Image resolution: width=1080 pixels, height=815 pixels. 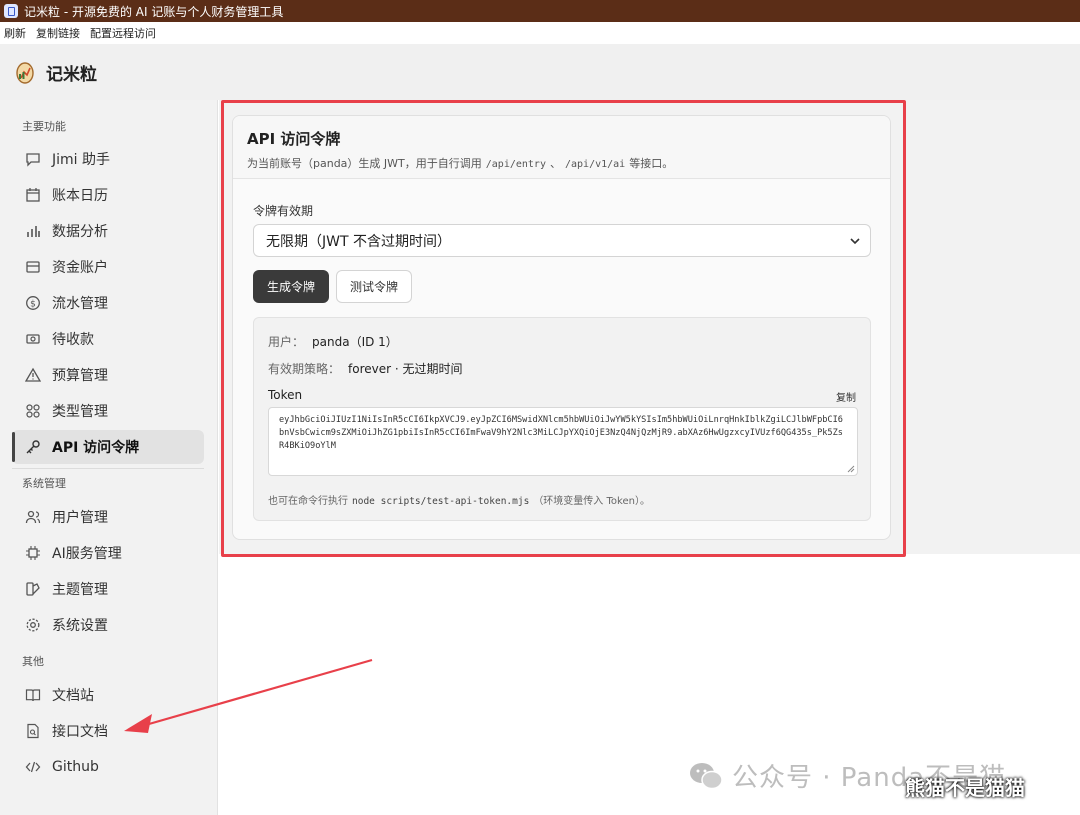 I want to click on gear-icon, so click(x=33, y=625).